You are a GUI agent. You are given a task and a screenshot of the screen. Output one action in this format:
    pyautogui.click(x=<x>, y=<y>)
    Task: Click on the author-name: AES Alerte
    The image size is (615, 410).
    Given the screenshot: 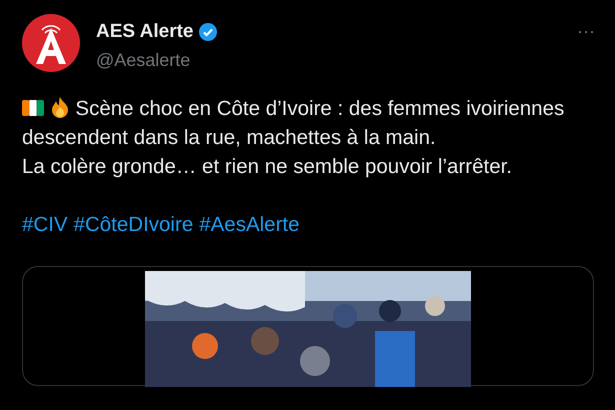 What is the action you would take?
    pyautogui.click(x=145, y=32)
    